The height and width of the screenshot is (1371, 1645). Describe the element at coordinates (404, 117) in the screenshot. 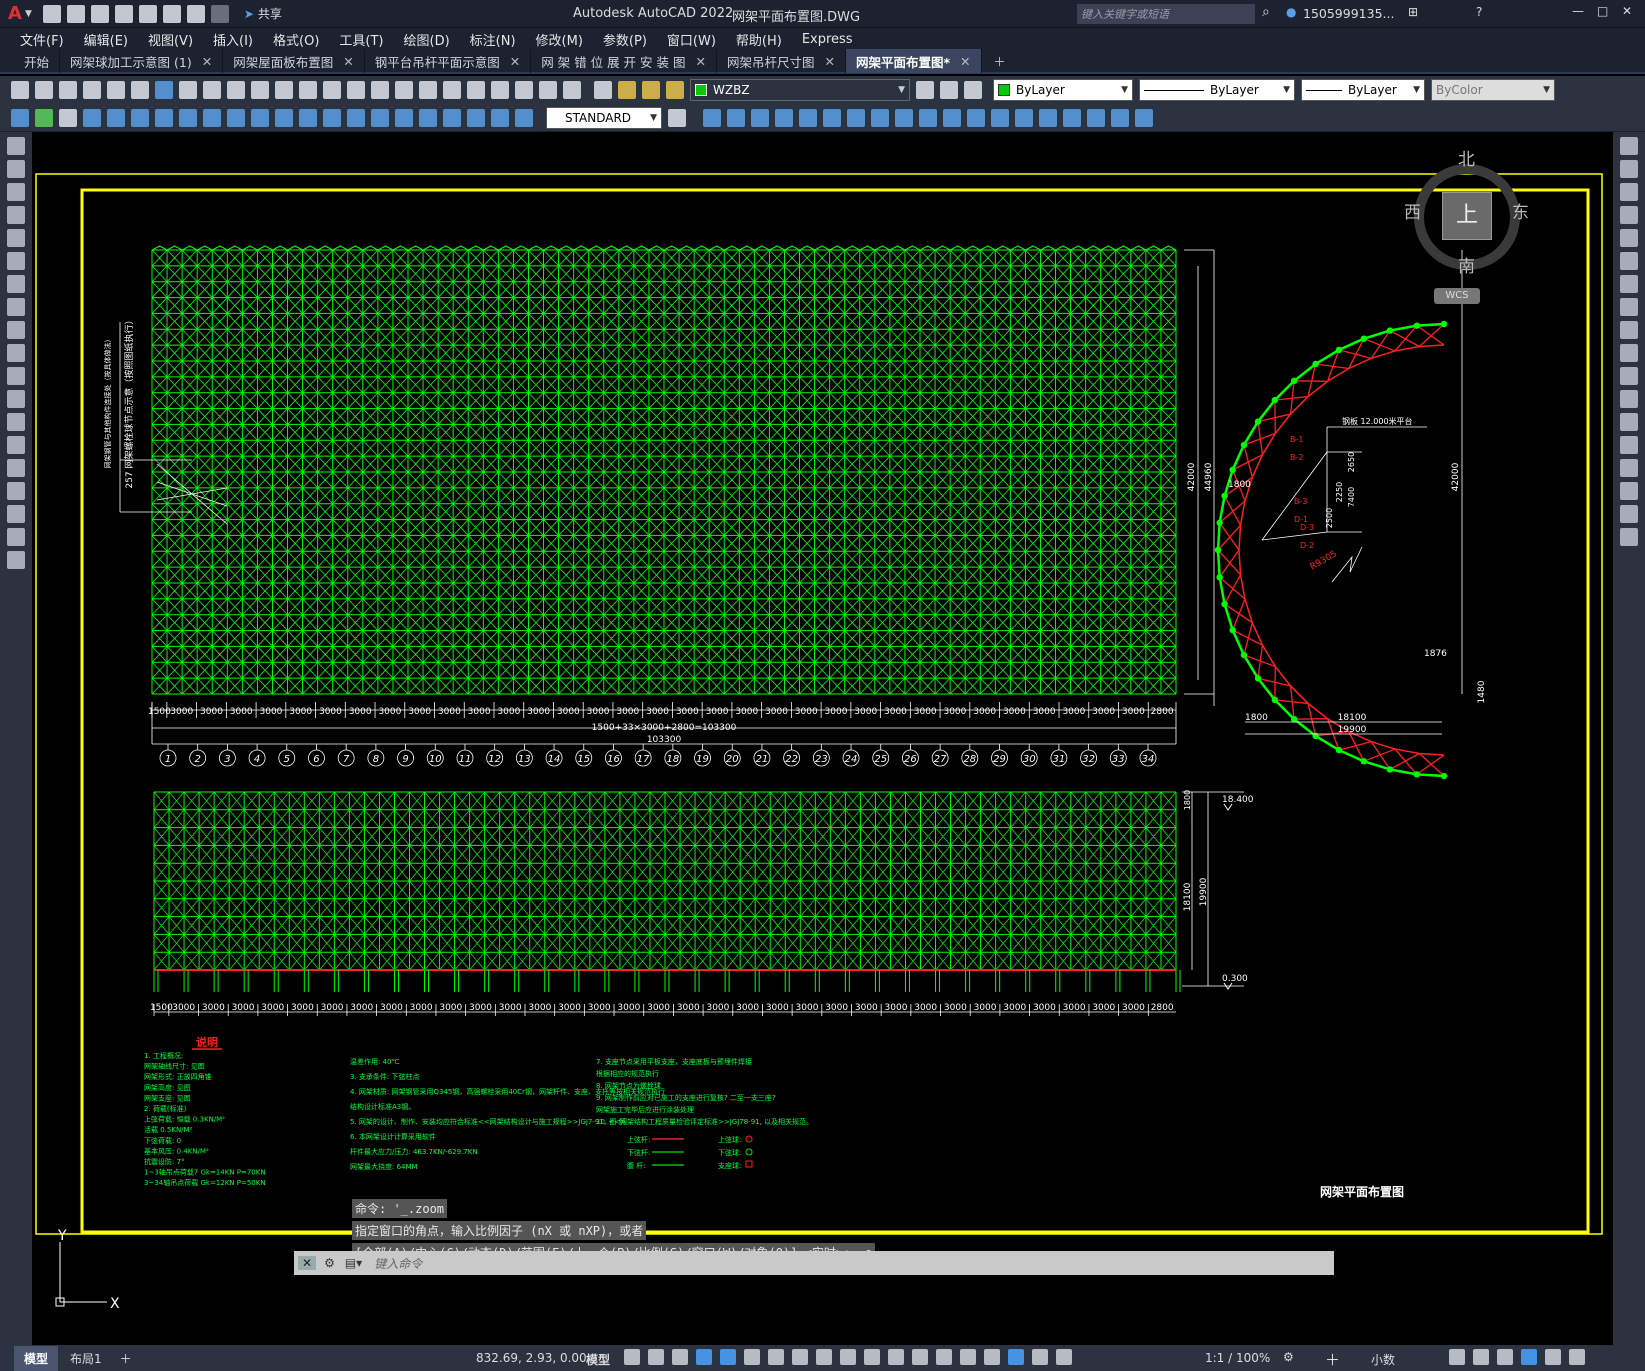

I see `tolerance-icon` at that location.